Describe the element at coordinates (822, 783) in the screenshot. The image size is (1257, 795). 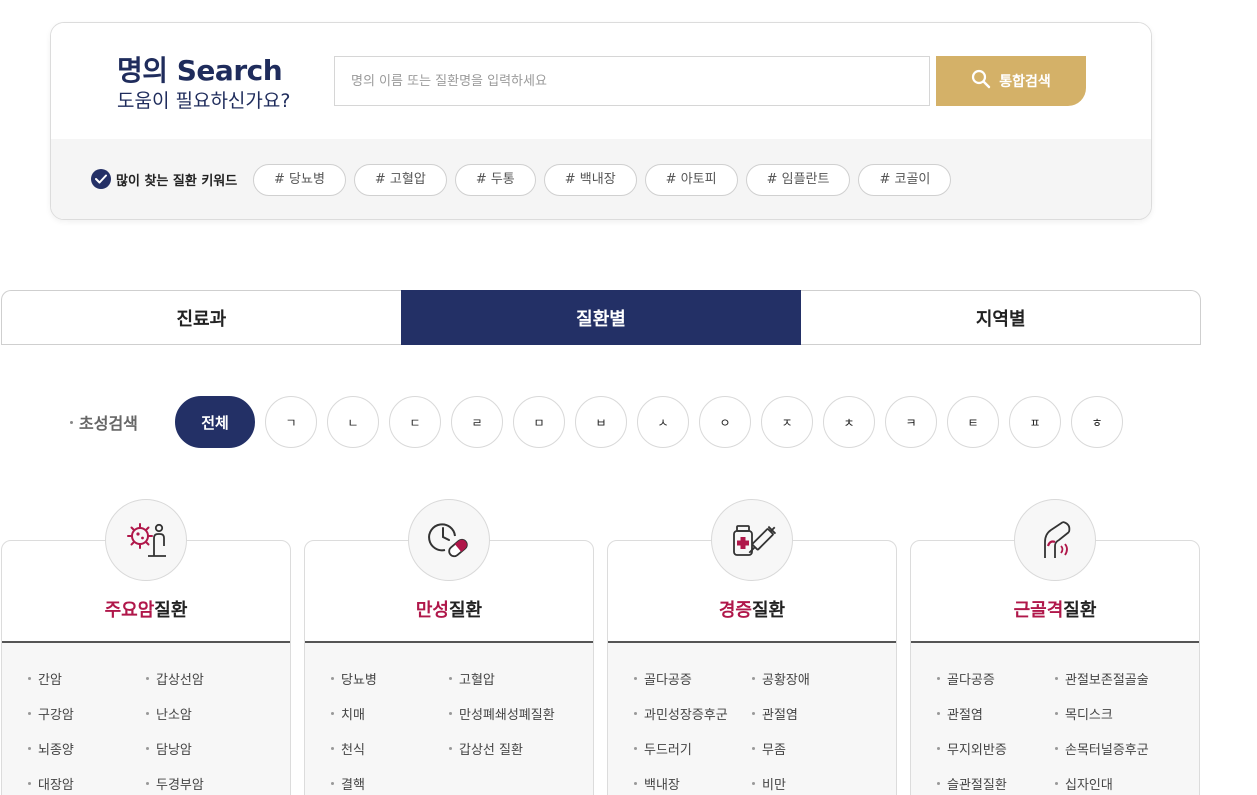
I see `disease-item: 비만` at that location.